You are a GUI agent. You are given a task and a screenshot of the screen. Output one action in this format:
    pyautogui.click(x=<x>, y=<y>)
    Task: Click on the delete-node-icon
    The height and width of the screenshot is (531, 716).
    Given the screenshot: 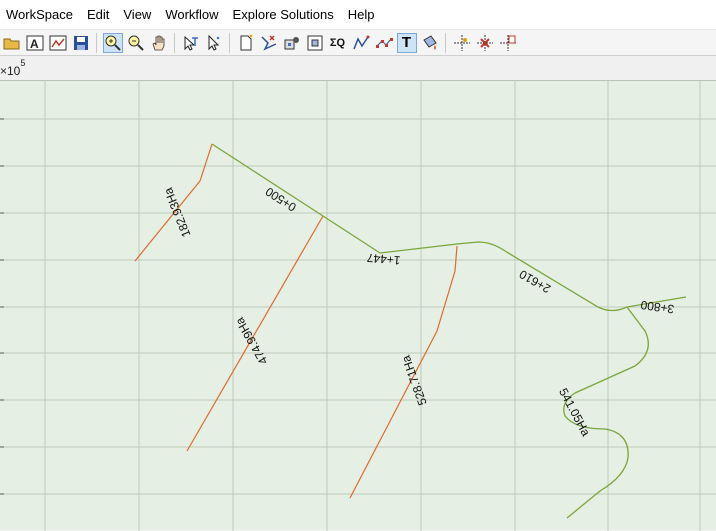 What is the action you would take?
    pyautogui.click(x=484, y=42)
    